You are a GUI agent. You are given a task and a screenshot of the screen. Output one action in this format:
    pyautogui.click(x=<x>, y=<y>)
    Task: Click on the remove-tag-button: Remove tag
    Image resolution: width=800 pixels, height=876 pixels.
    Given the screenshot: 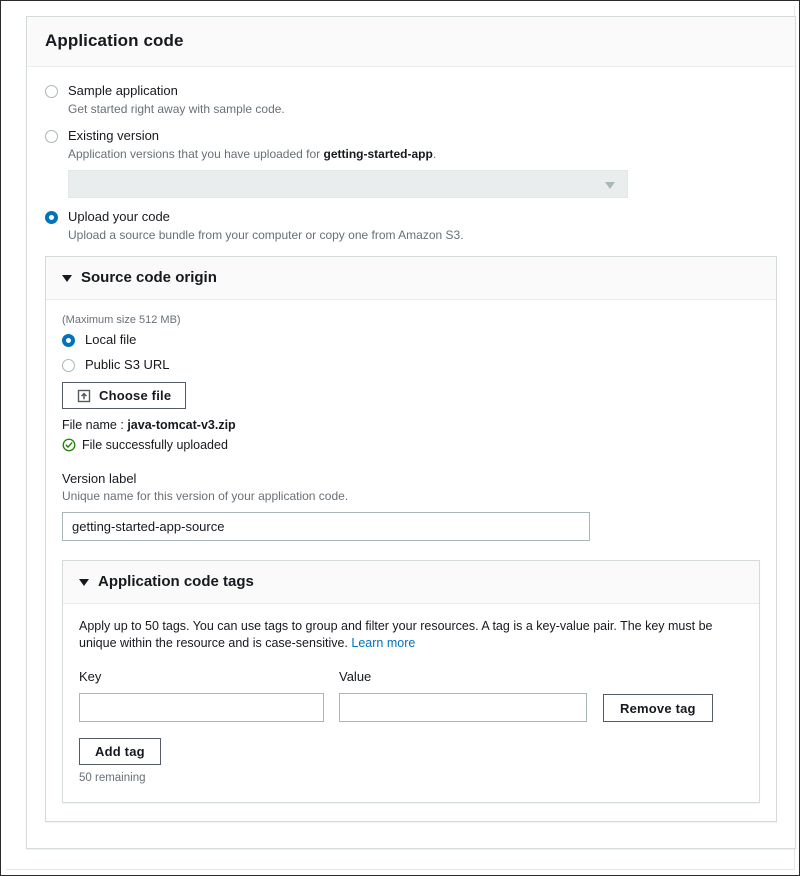 What is the action you would take?
    pyautogui.click(x=658, y=708)
    